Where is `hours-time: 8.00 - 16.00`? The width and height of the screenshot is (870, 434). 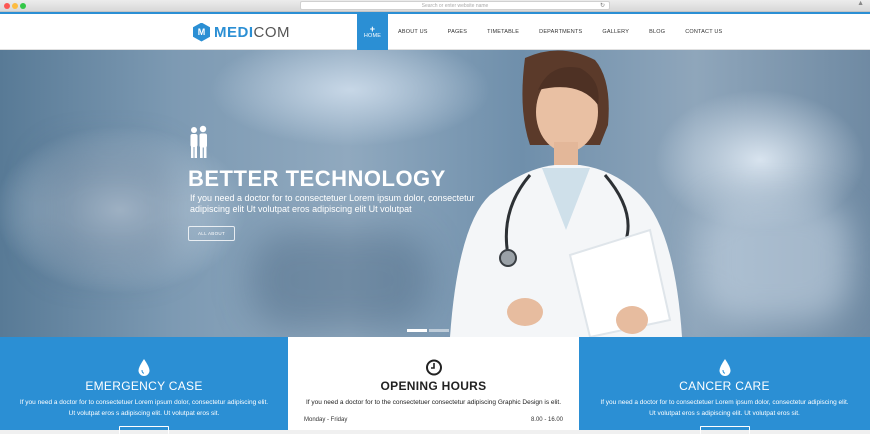 hours-time: 8.00 - 16.00 is located at coordinates (546, 420).